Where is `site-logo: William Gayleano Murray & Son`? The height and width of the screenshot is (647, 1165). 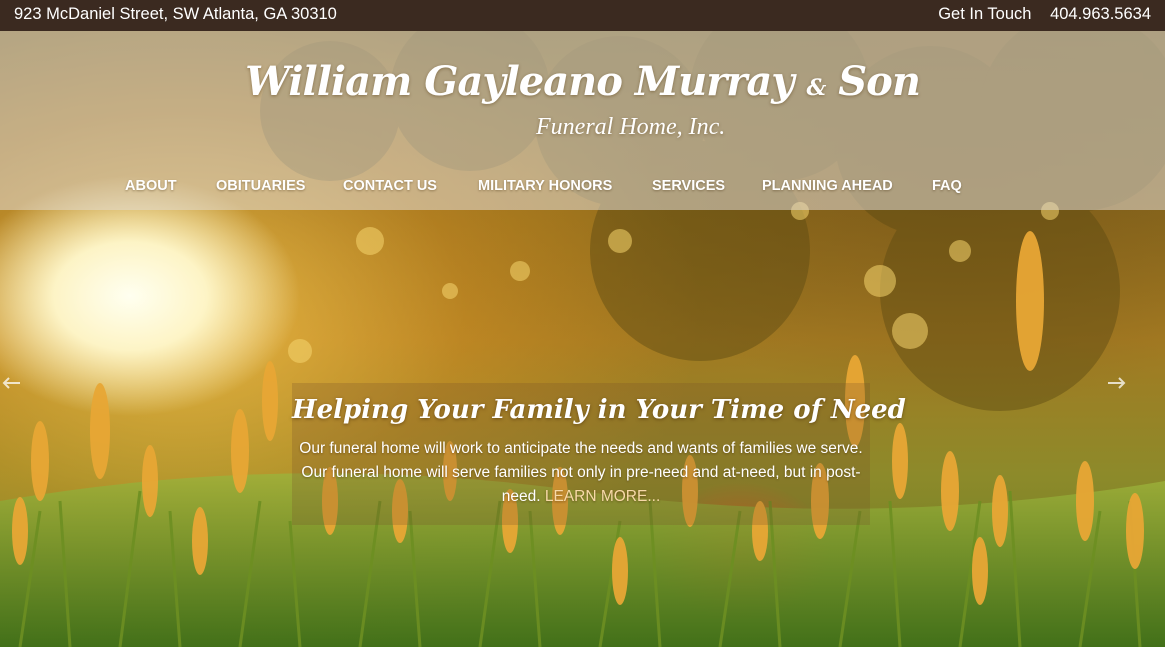 site-logo: William Gayleano Murray & Son is located at coordinates (582, 82).